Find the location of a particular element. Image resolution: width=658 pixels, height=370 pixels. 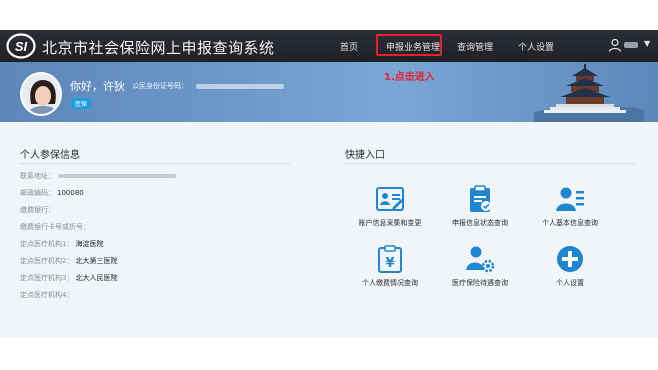

info-row-postcode: 邮政编码： 100080 is located at coordinates (52, 193).